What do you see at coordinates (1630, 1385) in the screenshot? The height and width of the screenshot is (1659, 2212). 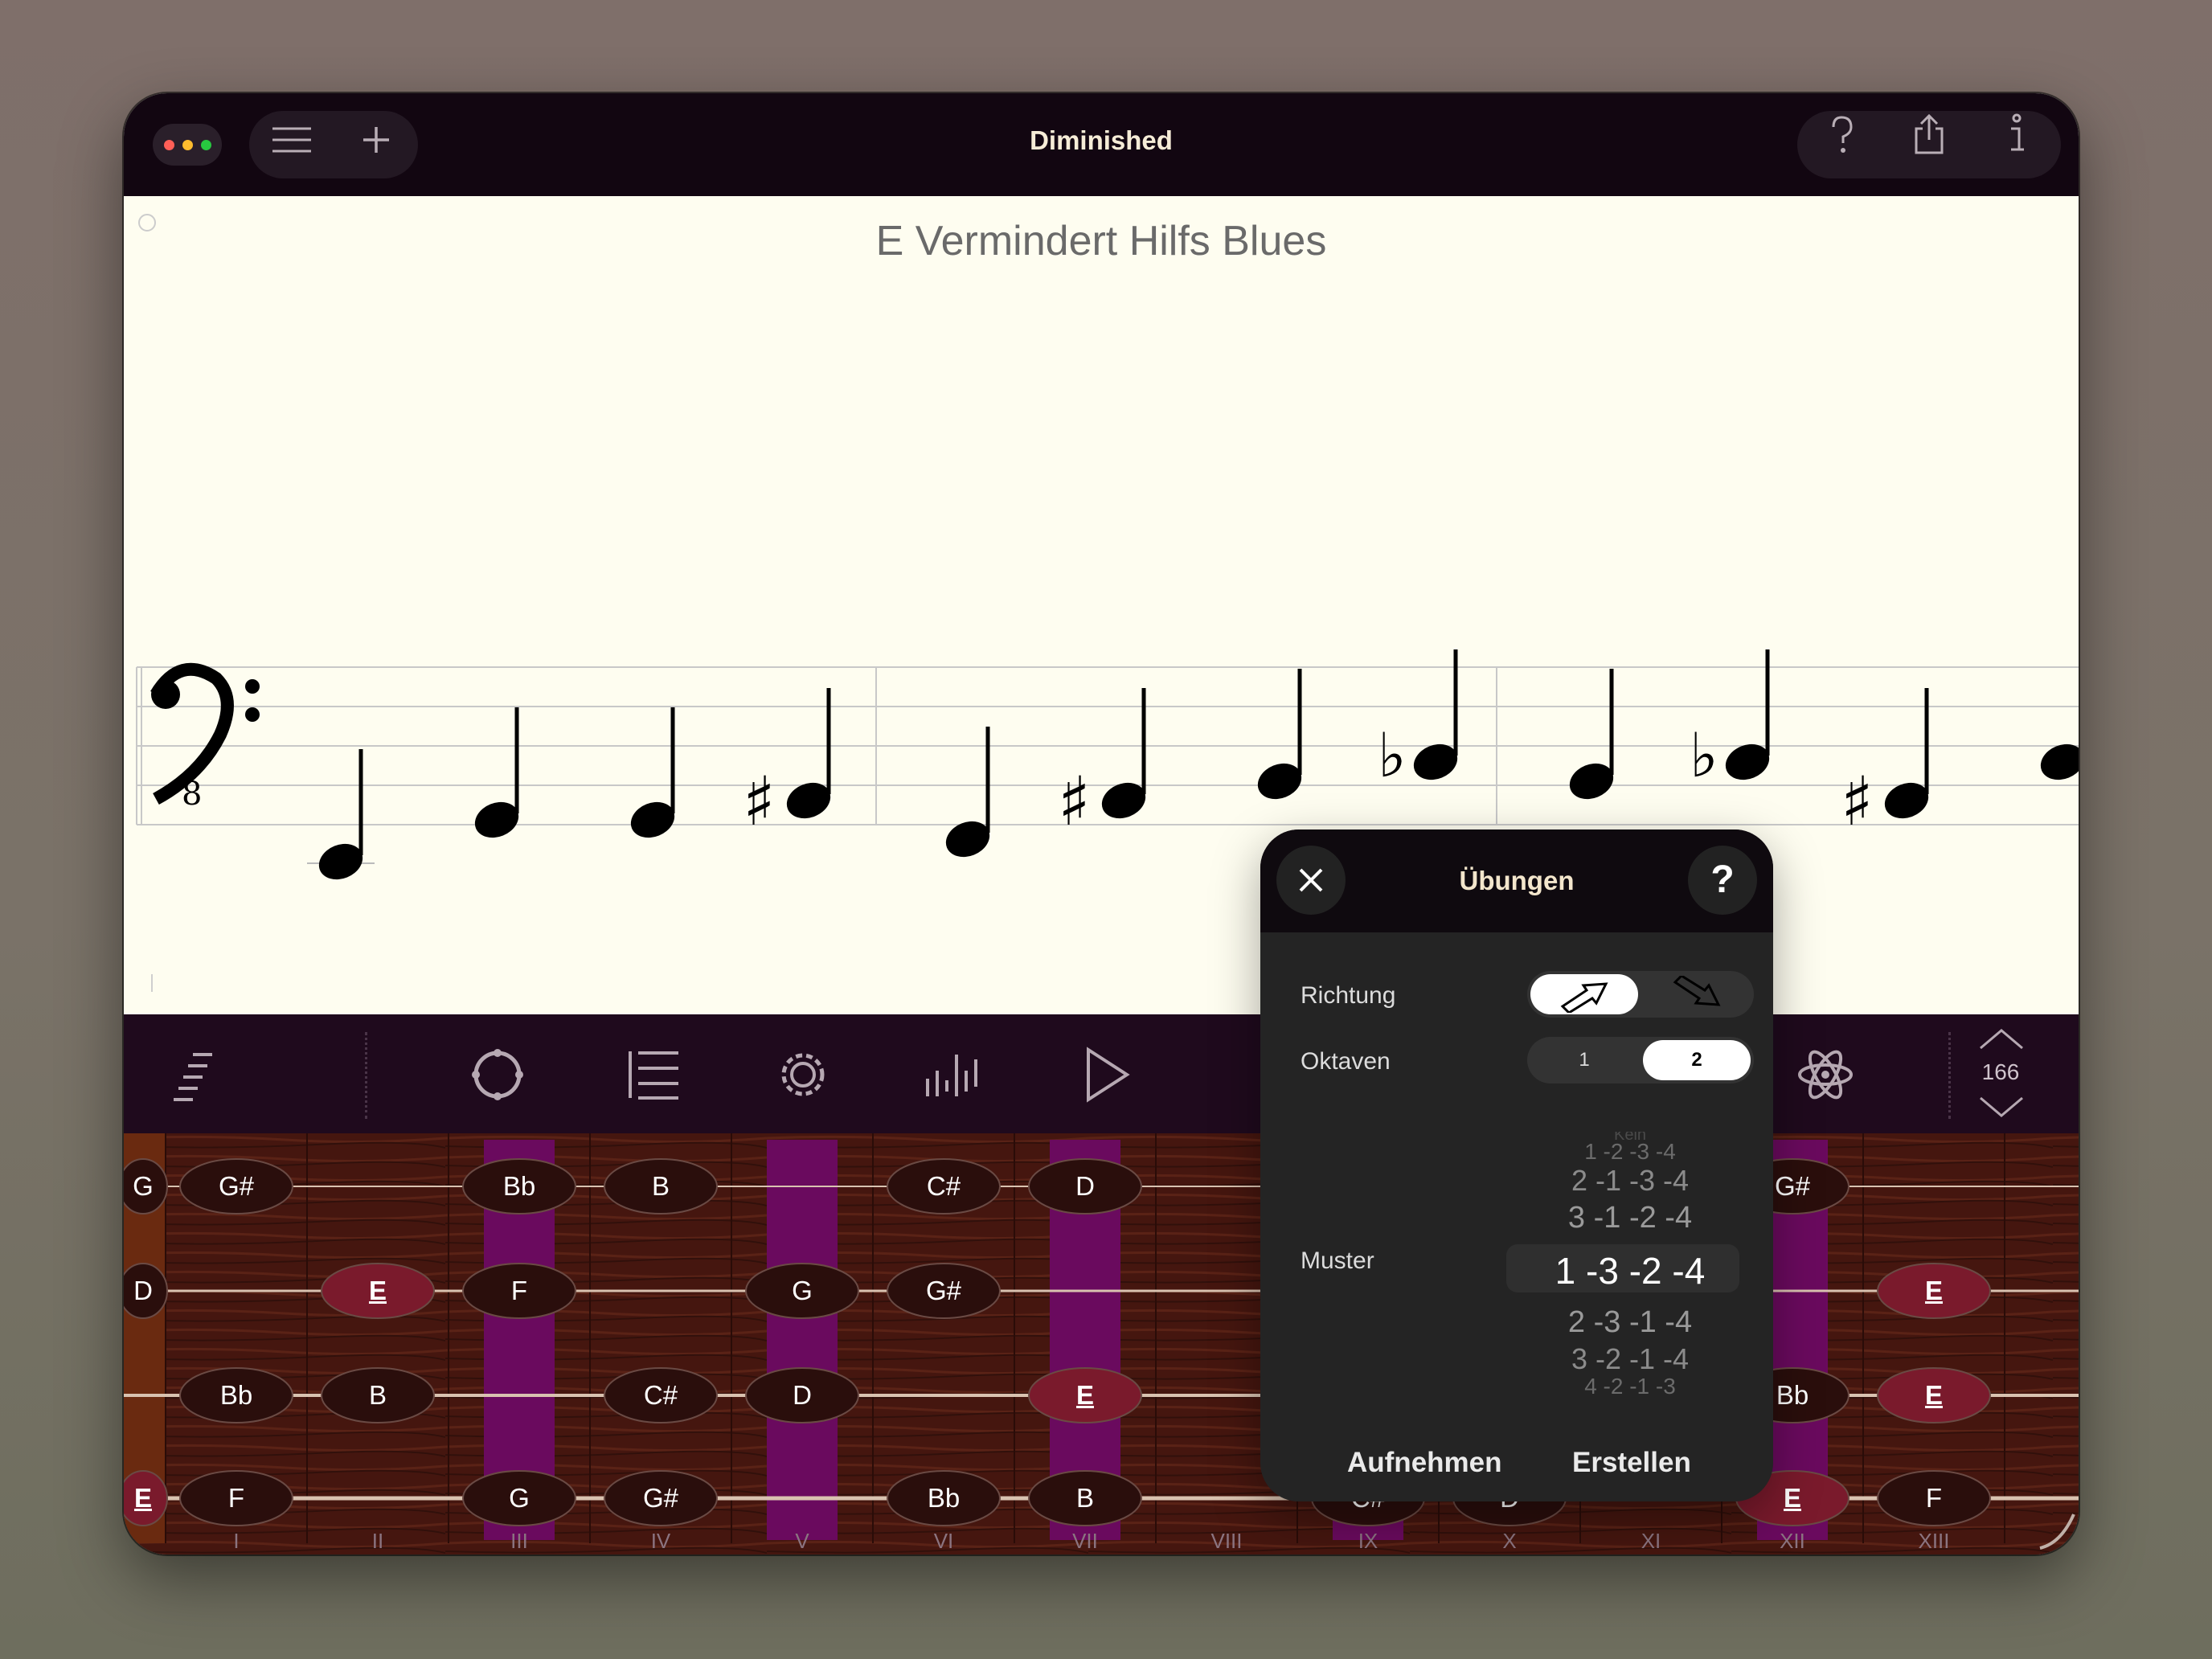 I see `picker-item: 4 -2 -1 -3` at bounding box center [1630, 1385].